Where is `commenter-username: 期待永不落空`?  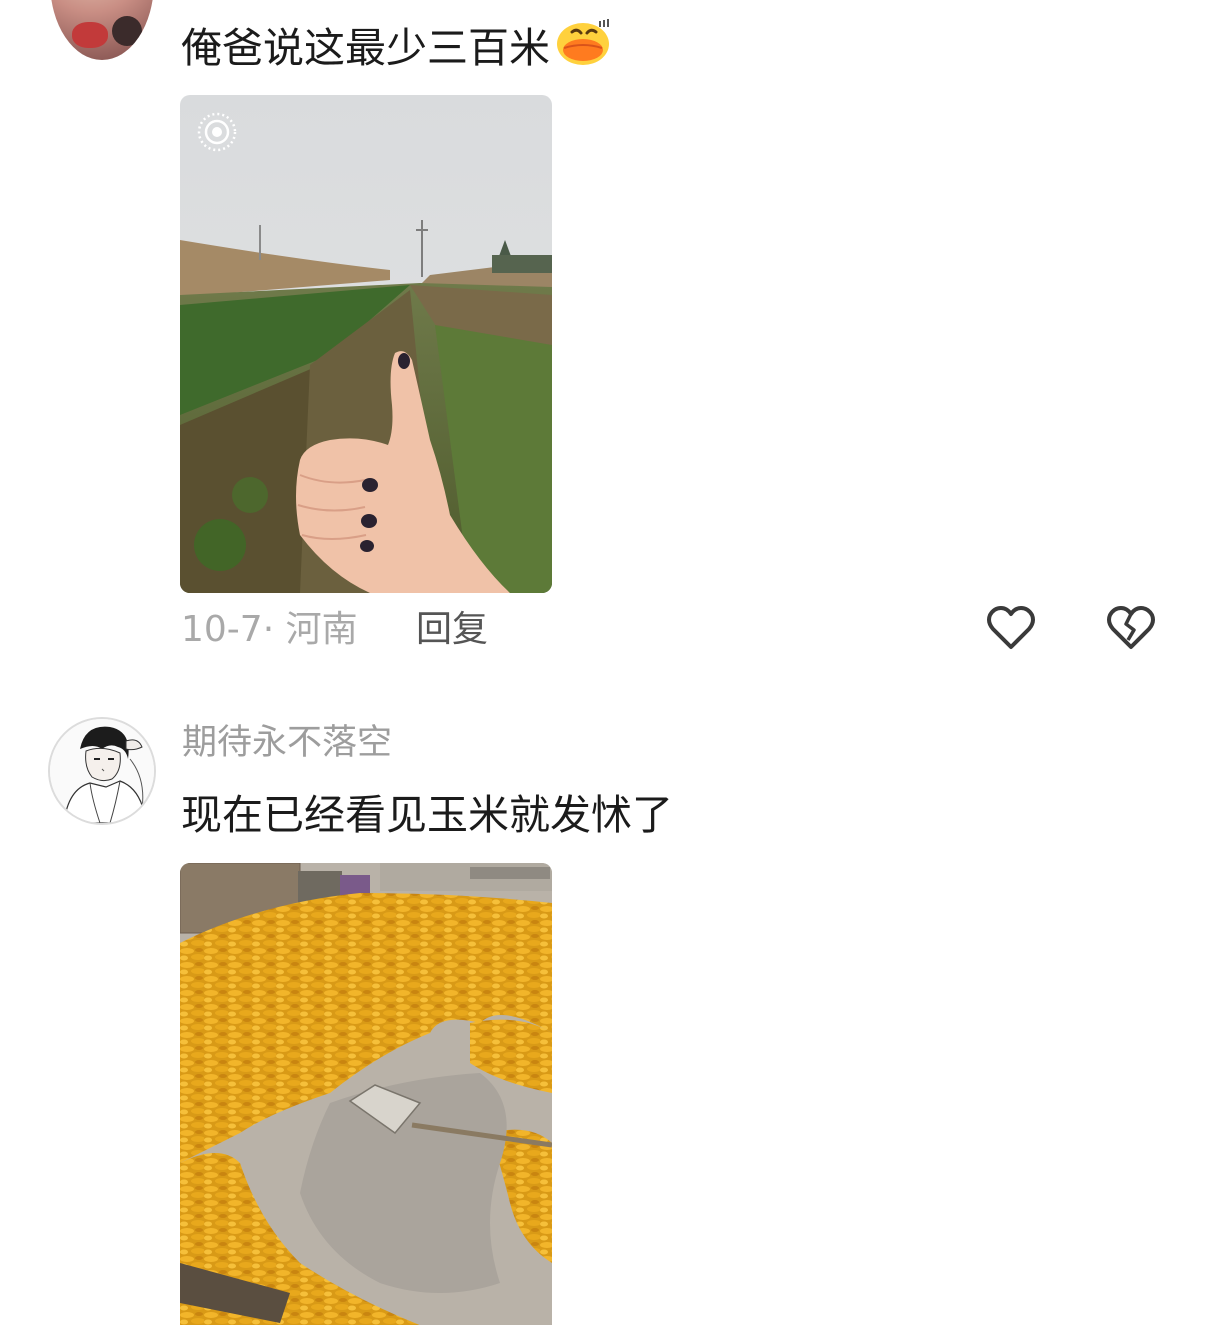 commenter-username: 期待永不落空 is located at coordinates (287, 743).